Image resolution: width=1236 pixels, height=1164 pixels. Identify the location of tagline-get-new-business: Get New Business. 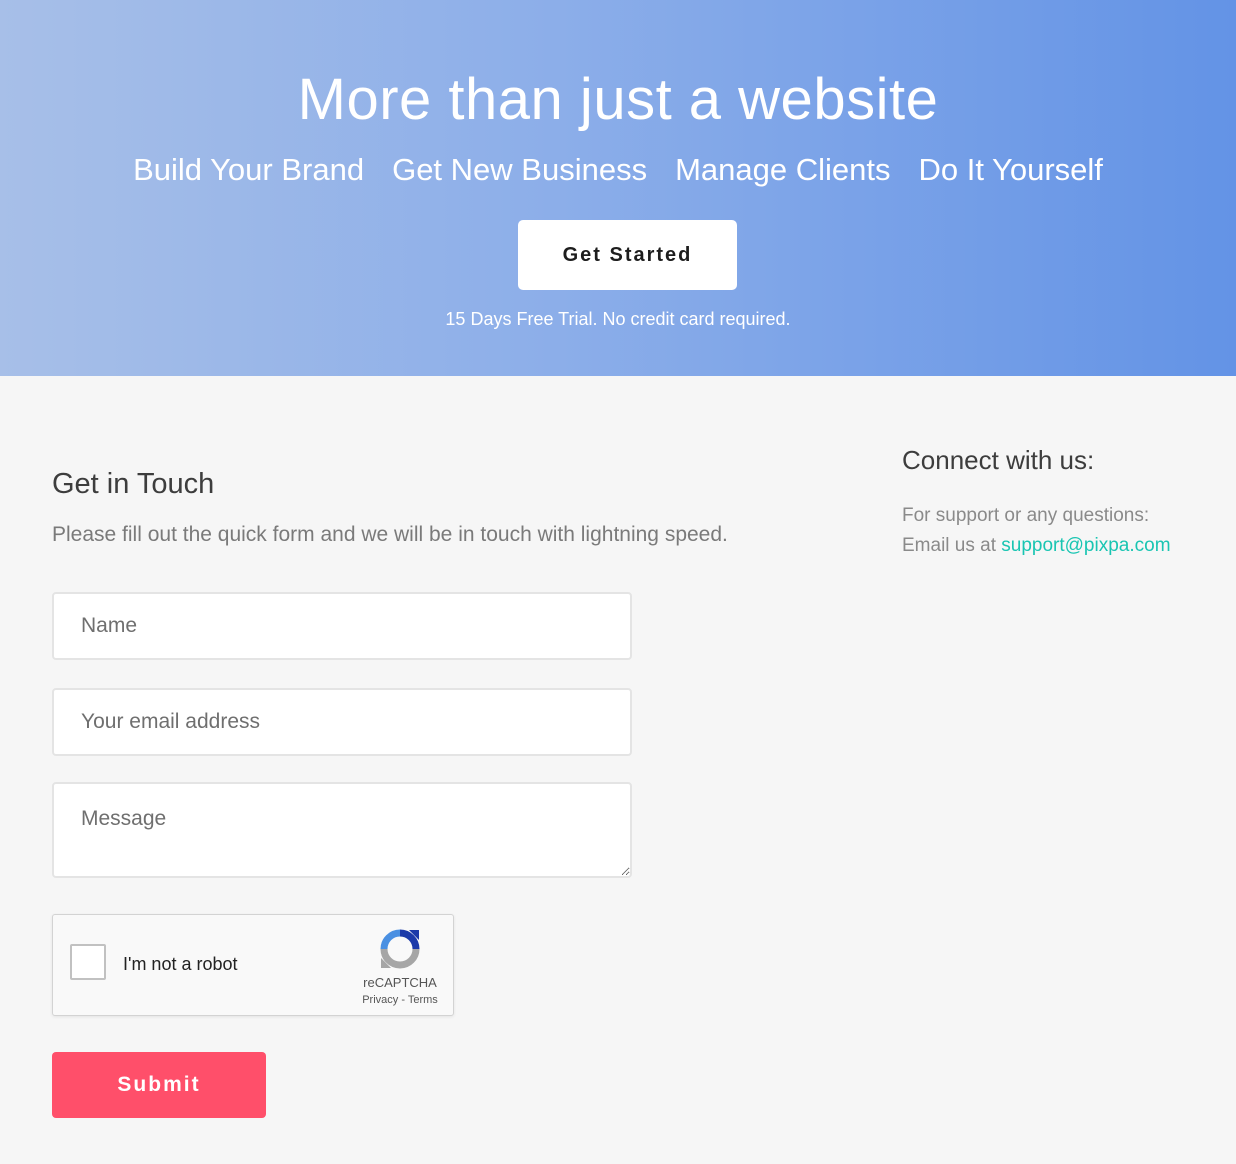
(520, 169).